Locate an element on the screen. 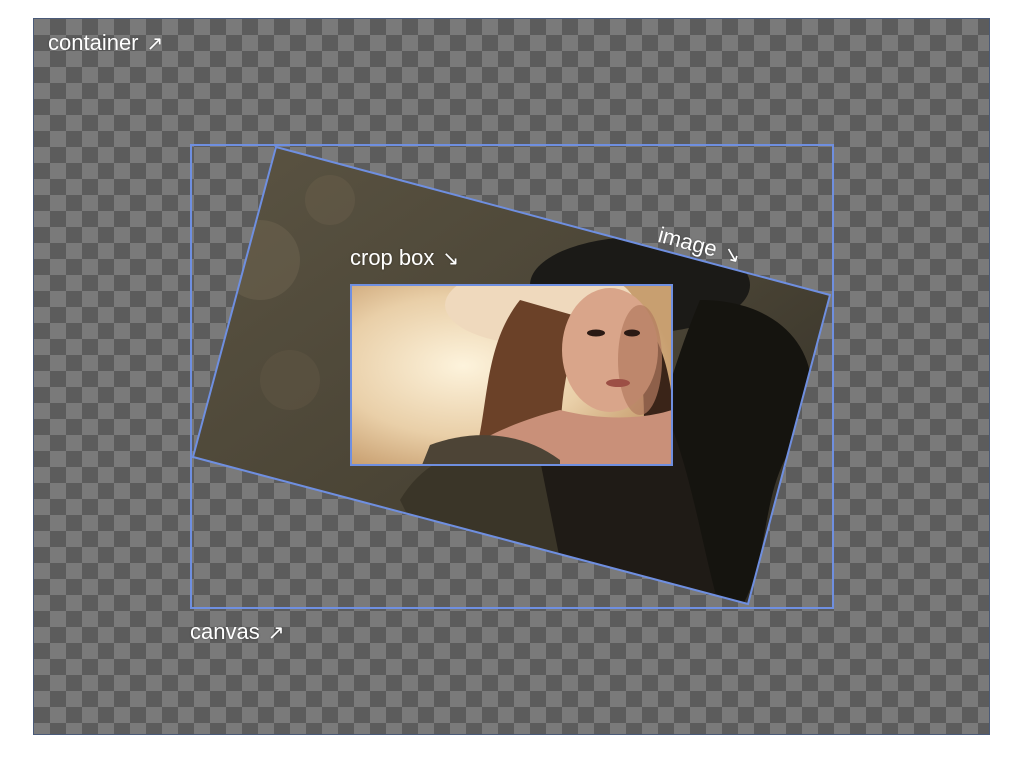 This screenshot has height=758, width=1034. container-label-text: container is located at coordinates (93, 42).